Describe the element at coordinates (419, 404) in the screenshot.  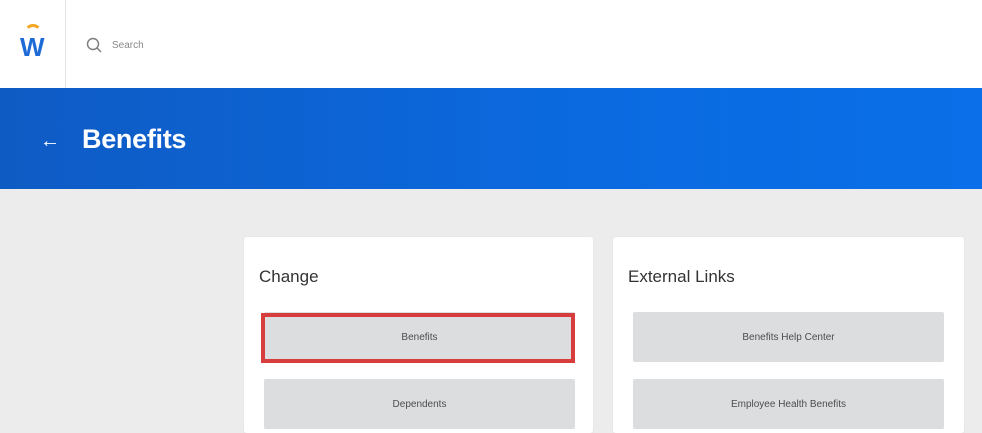
I see `dependents-button: Dependents` at that location.